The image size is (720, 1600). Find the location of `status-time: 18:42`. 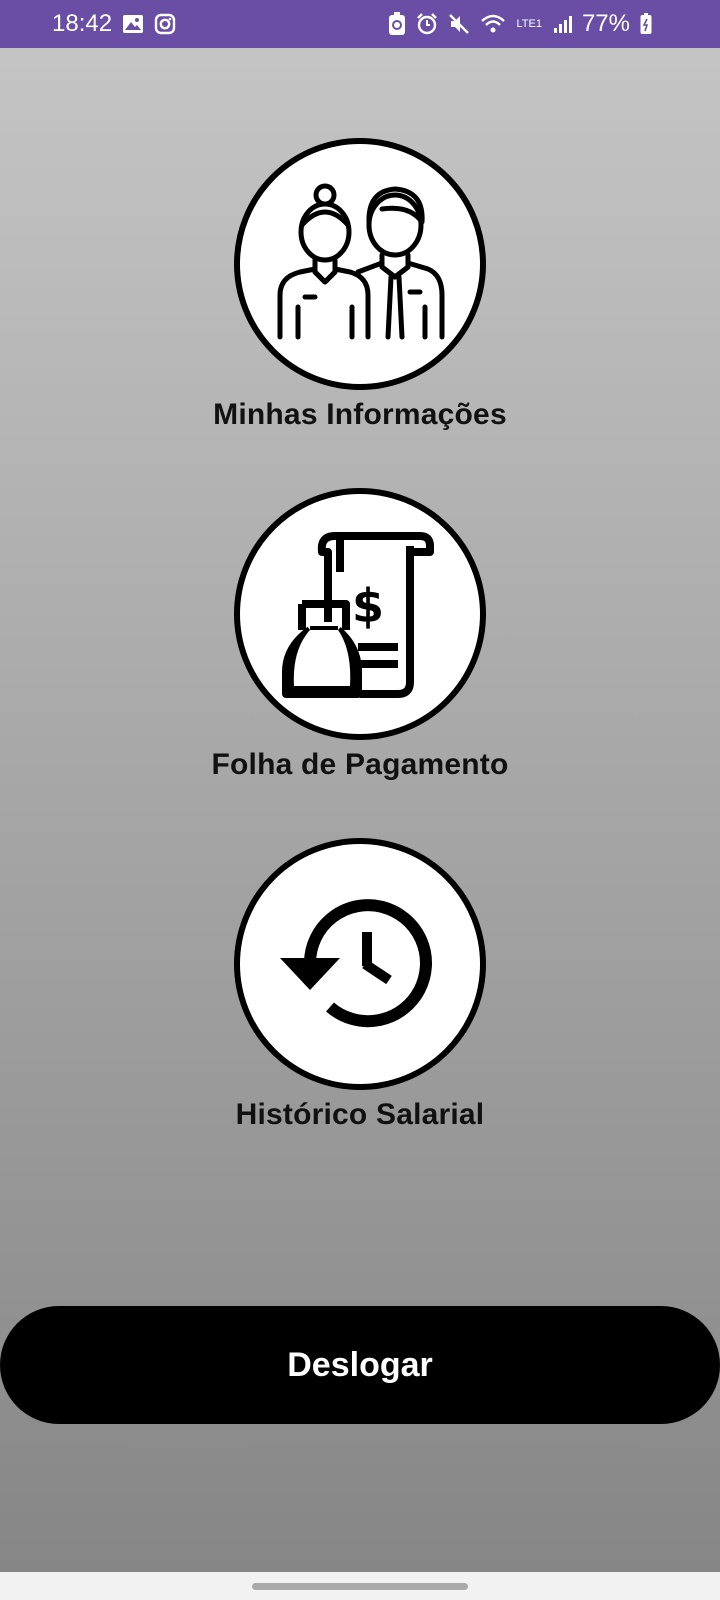

status-time: 18:42 is located at coordinates (82, 23).